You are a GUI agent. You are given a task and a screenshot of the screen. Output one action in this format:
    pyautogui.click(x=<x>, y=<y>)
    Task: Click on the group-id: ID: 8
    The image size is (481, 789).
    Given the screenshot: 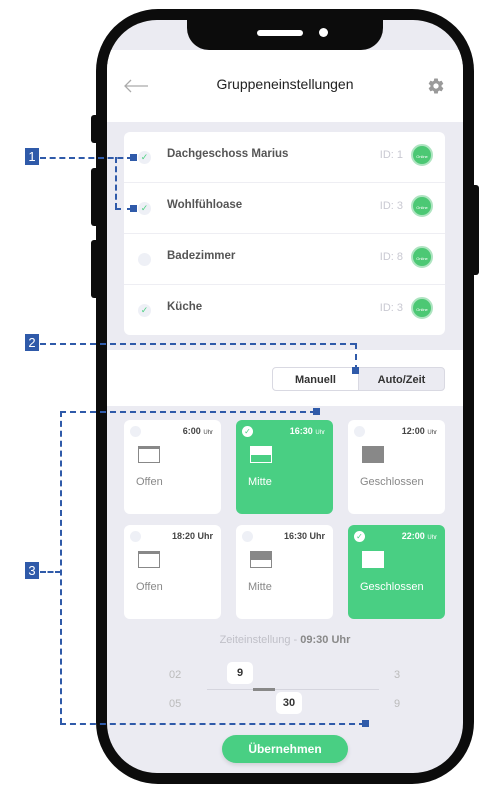 What is the action you would take?
    pyautogui.click(x=391, y=257)
    